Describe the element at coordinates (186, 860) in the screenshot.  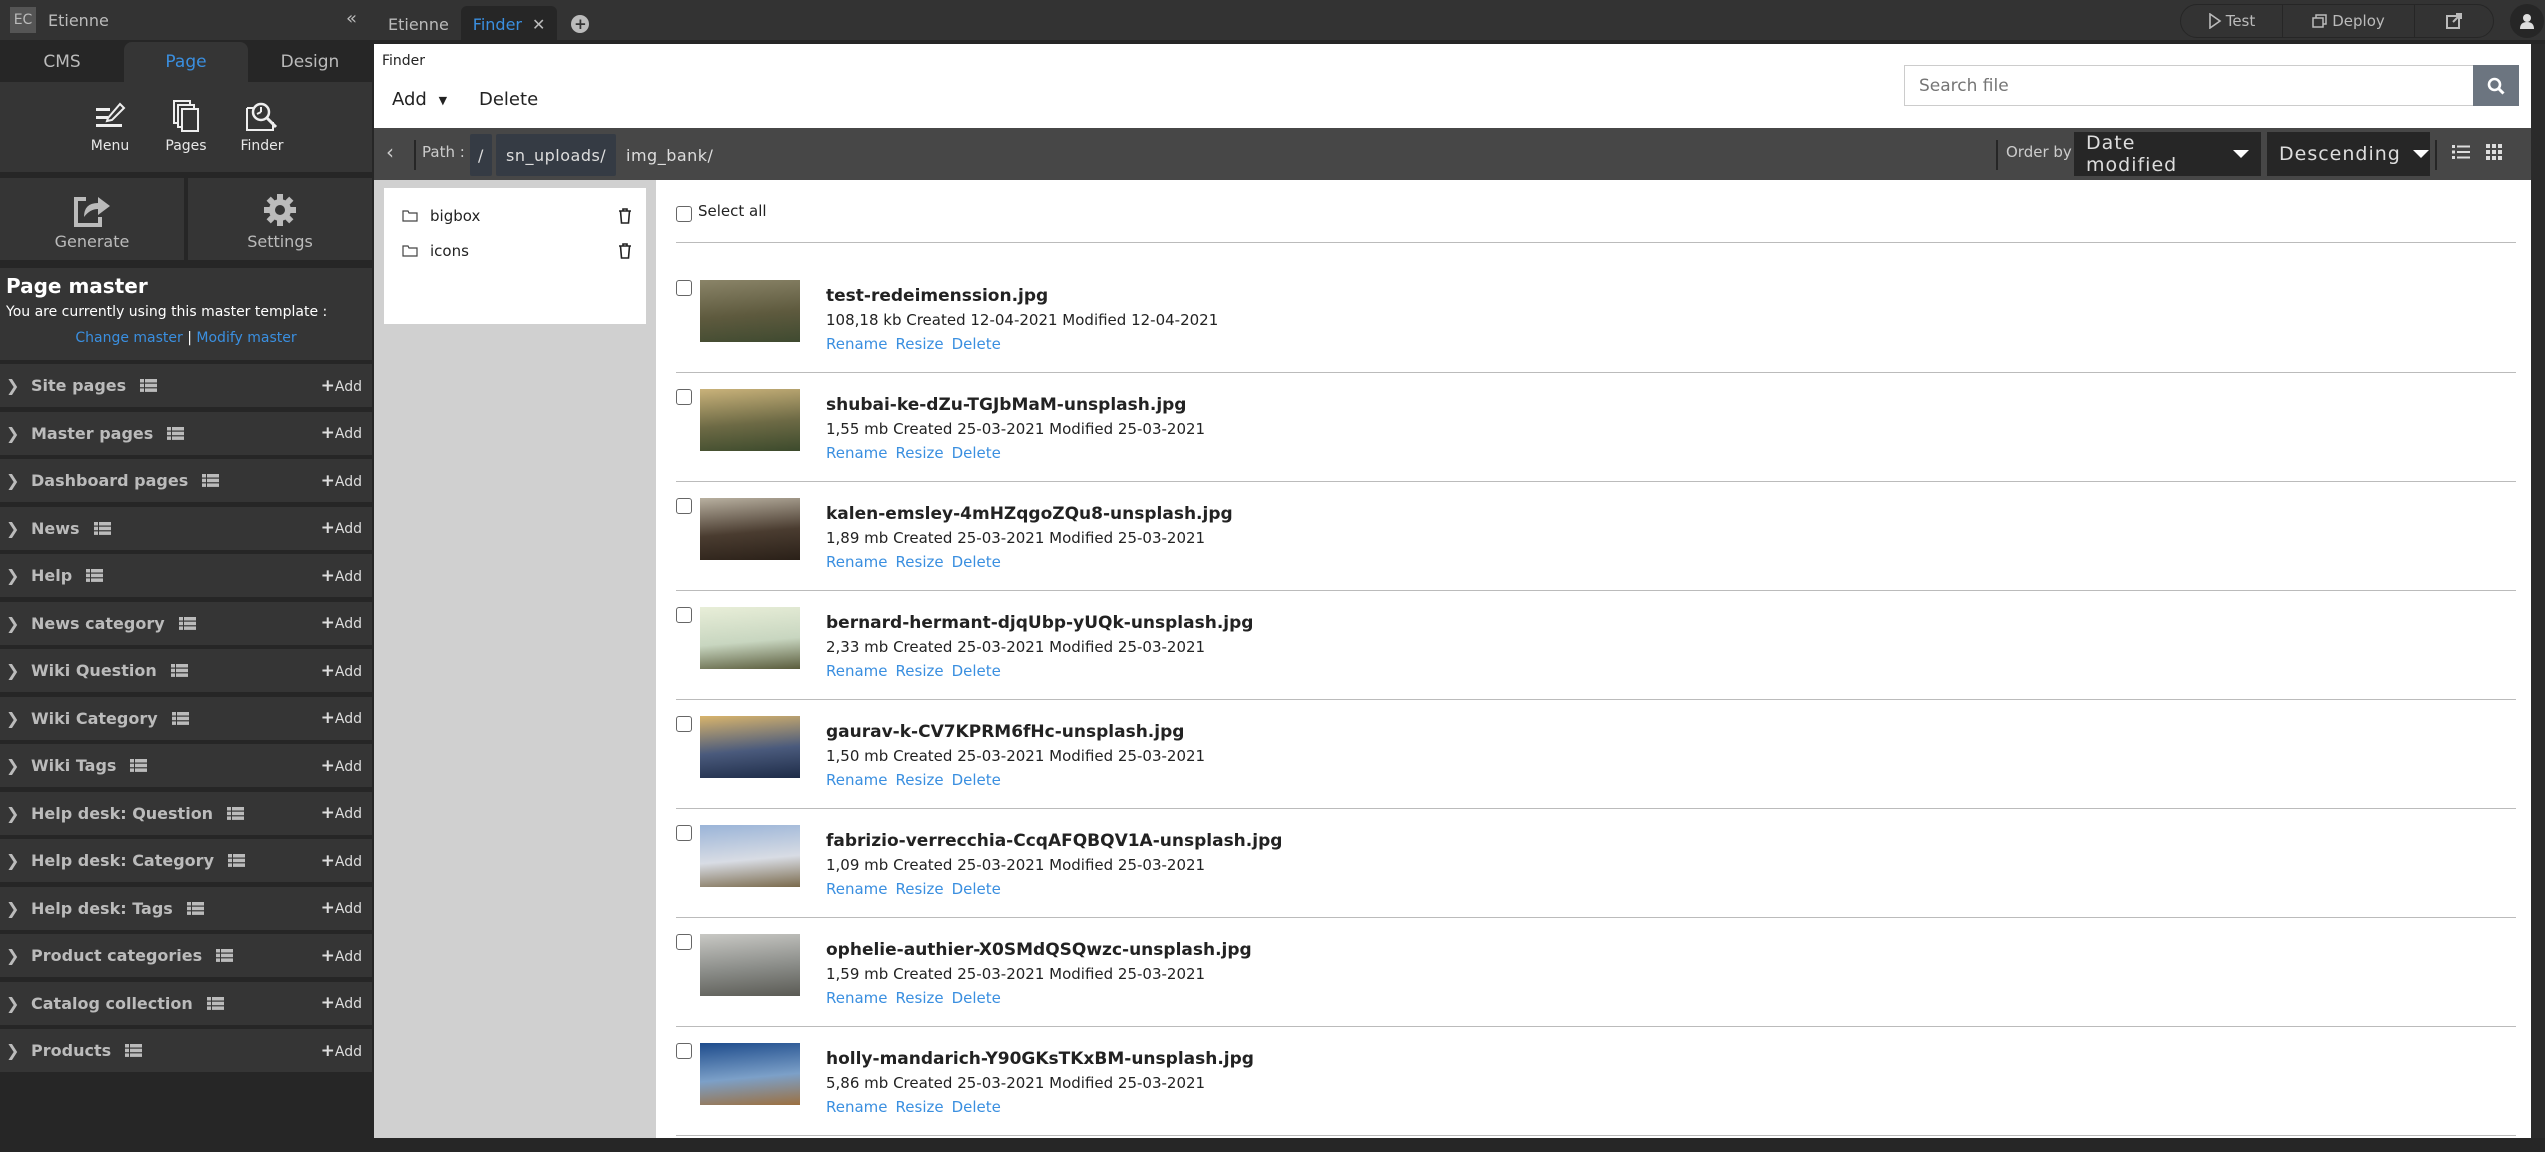
I see `sidebar-section-help-desk-category: ❯ Help desk: Category +Add` at that location.